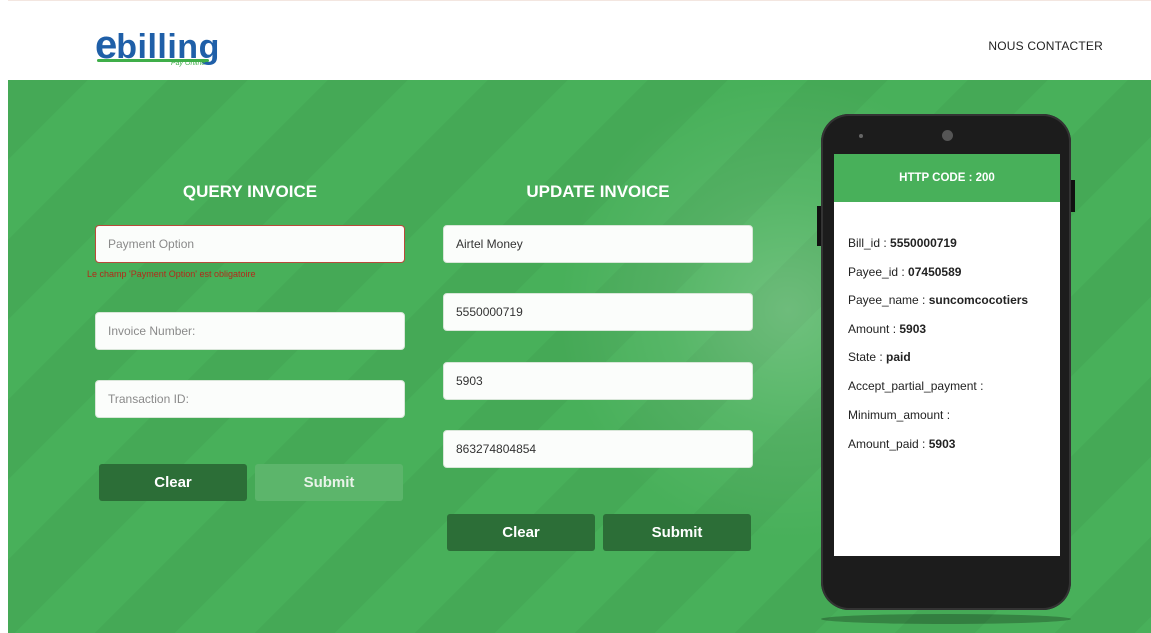 This screenshot has width=1151, height=633. I want to click on ebilling-logo: ebilling Pay Online, so click(157, 45).